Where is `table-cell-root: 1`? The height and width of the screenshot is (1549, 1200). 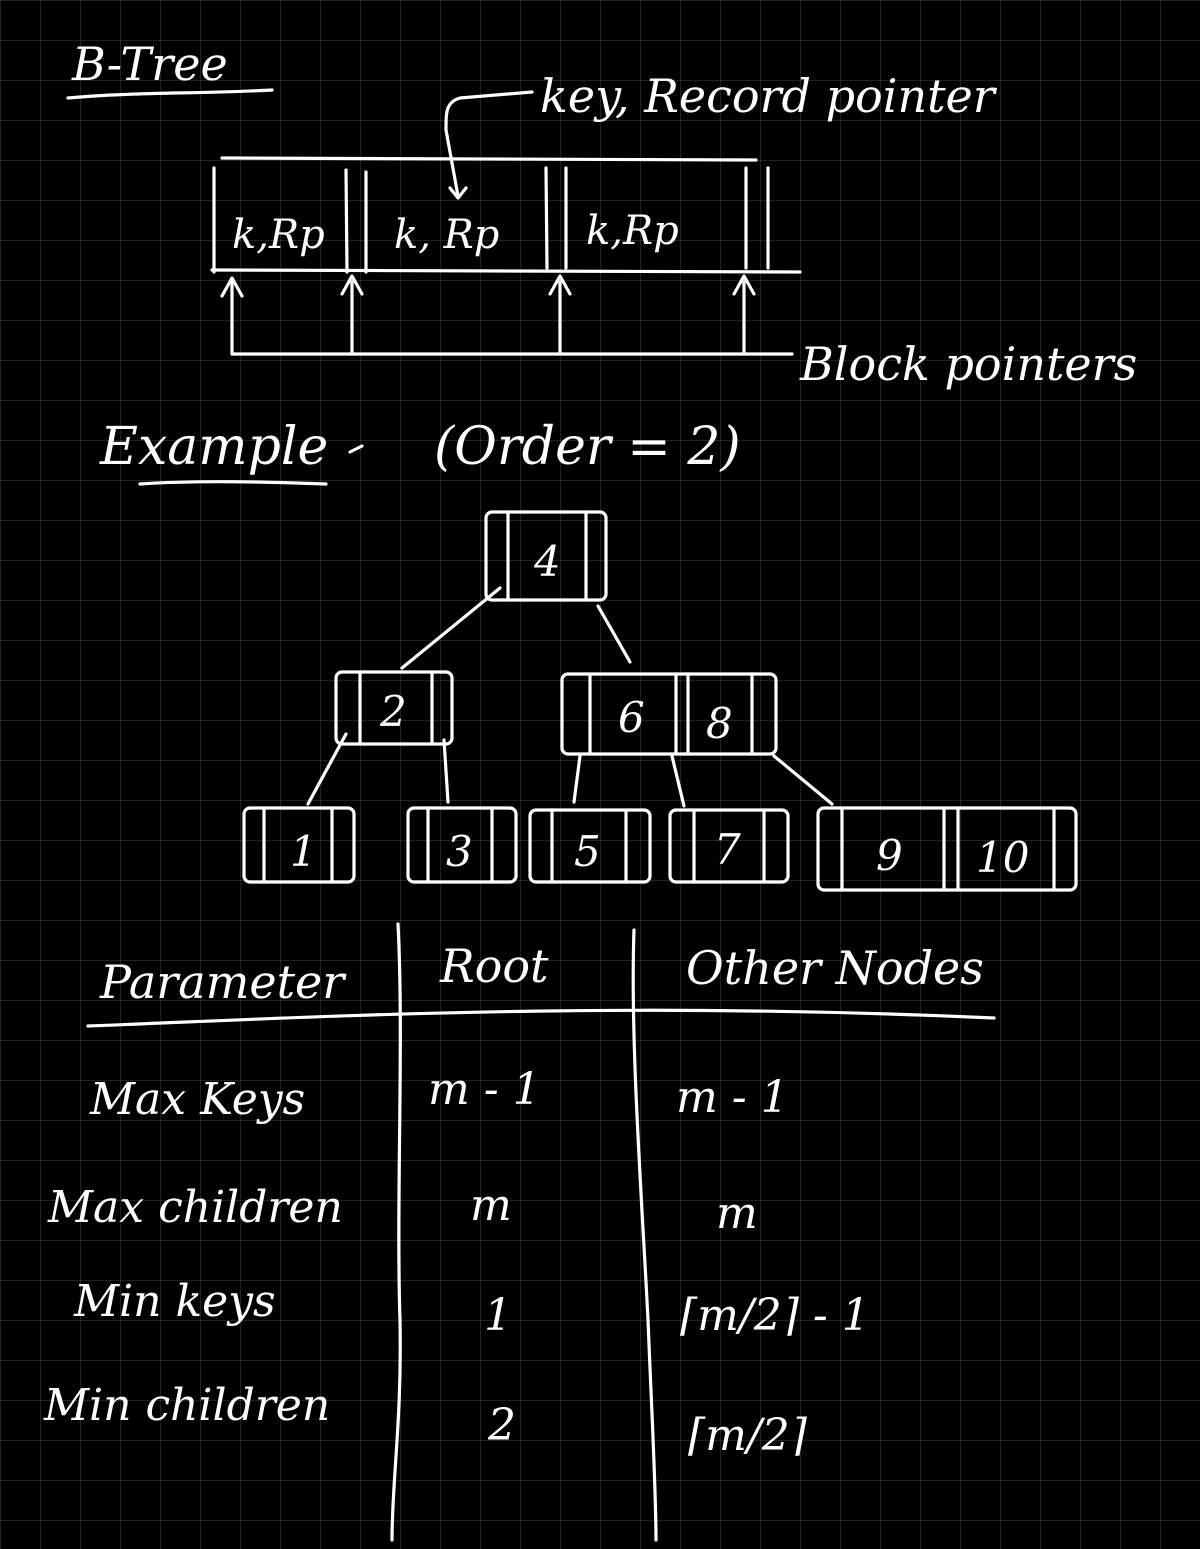
table-cell-root: 1 is located at coordinates (498, 1315).